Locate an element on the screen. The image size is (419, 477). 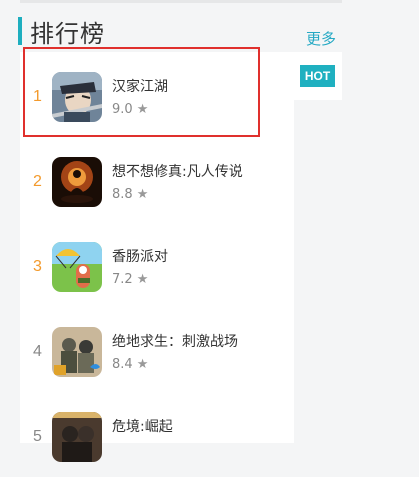
app-score: 8.4 ★ is located at coordinates (130, 364).